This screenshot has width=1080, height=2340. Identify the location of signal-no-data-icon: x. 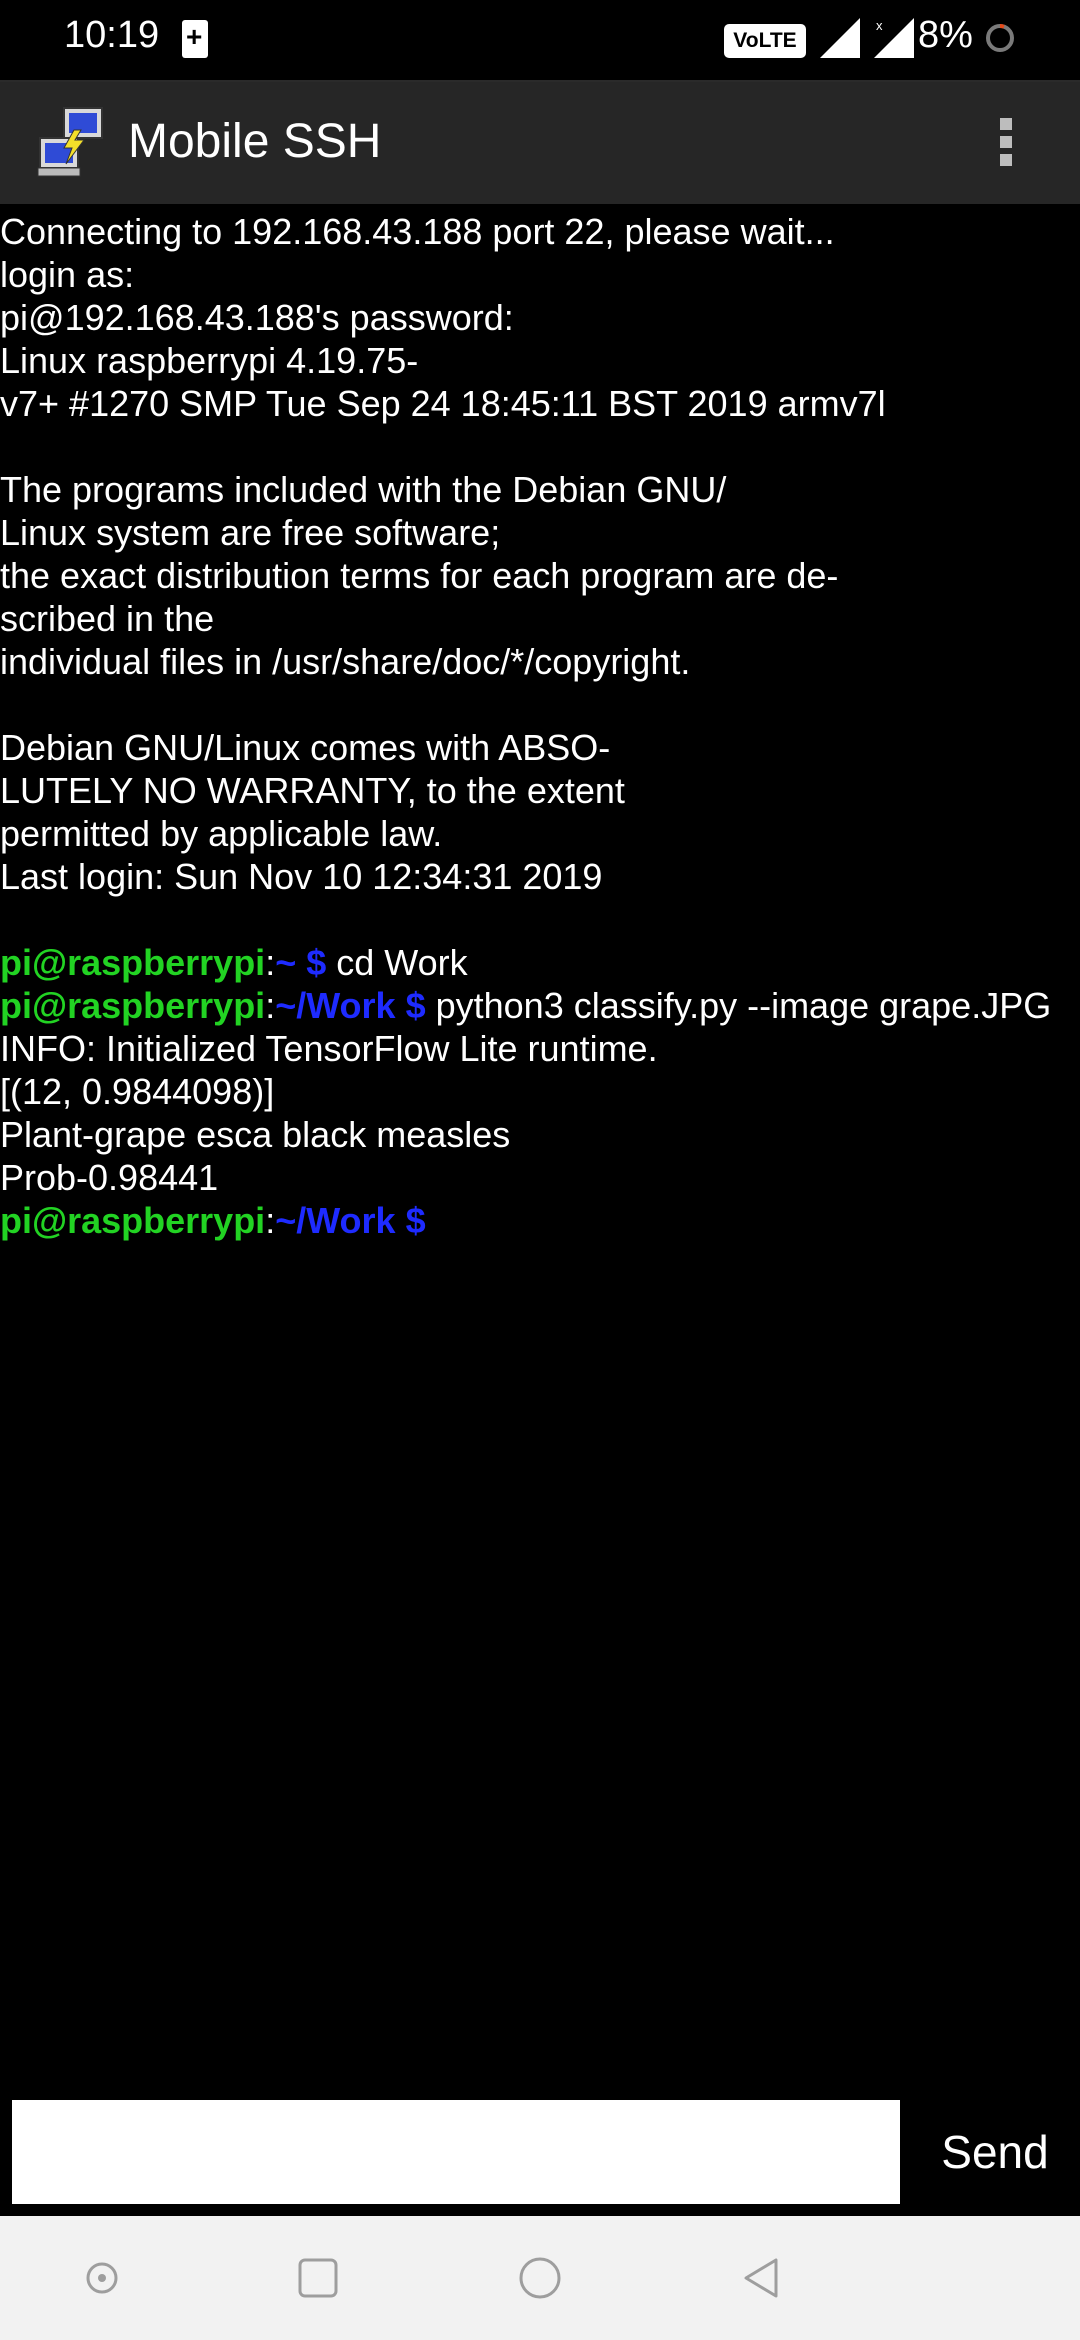
(894, 38).